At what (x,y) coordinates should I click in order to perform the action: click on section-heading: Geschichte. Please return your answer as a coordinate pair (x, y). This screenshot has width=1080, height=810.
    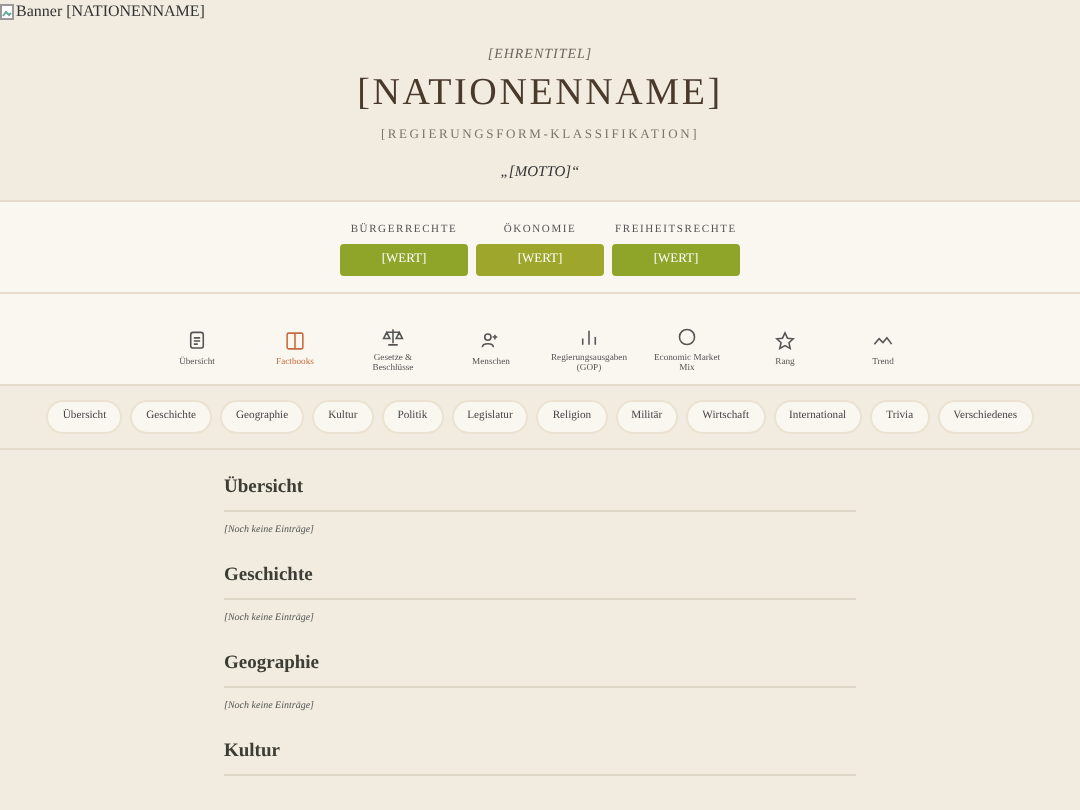
    Looking at the image, I should click on (540, 582).